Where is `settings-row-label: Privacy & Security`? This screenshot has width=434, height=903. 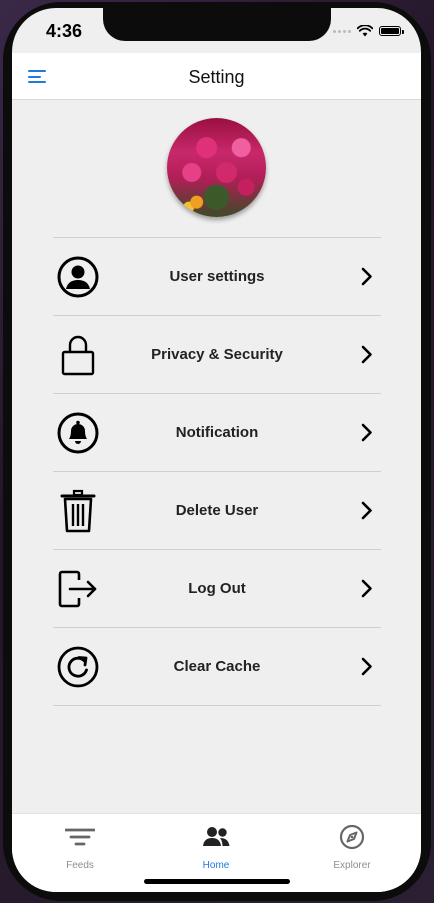 settings-row-label: Privacy & Security is located at coordinates (217, 354).